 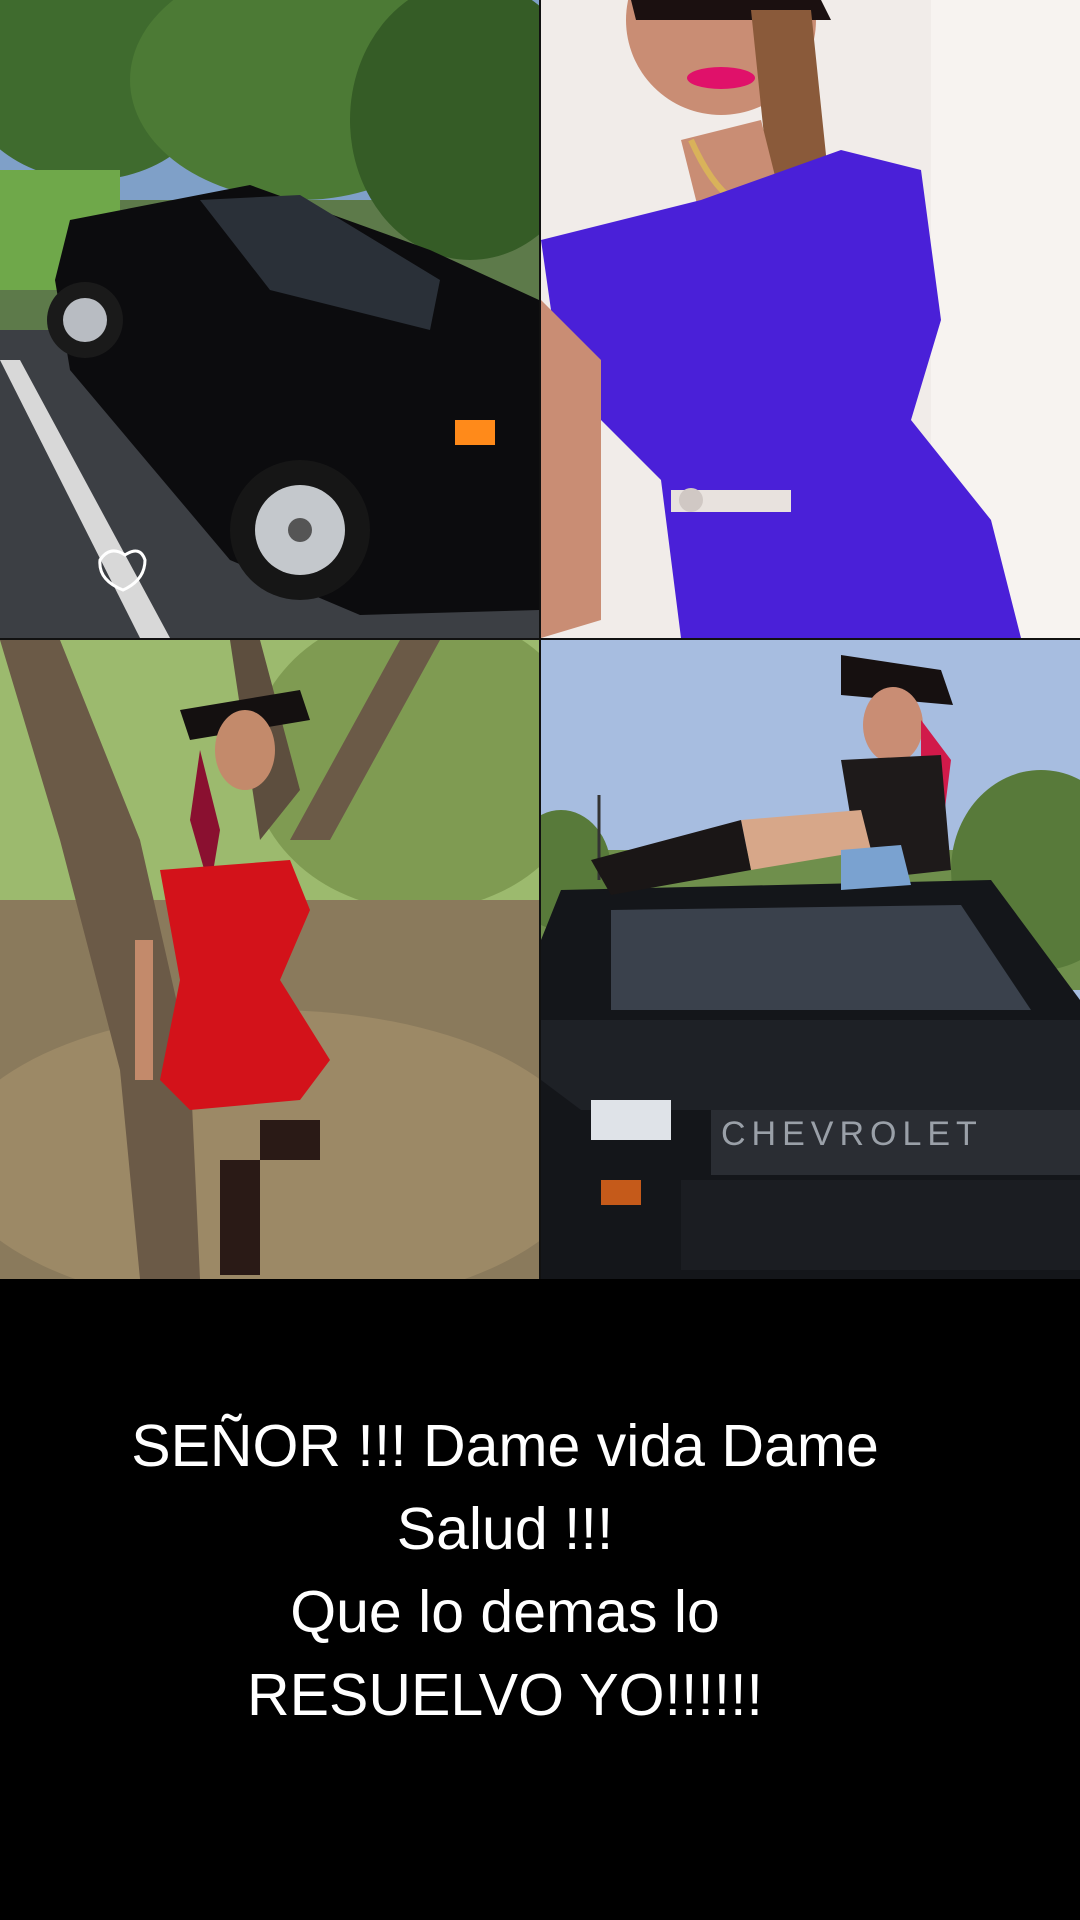 What do you see at coordinates (505, 1695) in the screenshot?
I see `caption-line-4: RESUELVO YO!!!!!!` at bounding box center [505, 1695].